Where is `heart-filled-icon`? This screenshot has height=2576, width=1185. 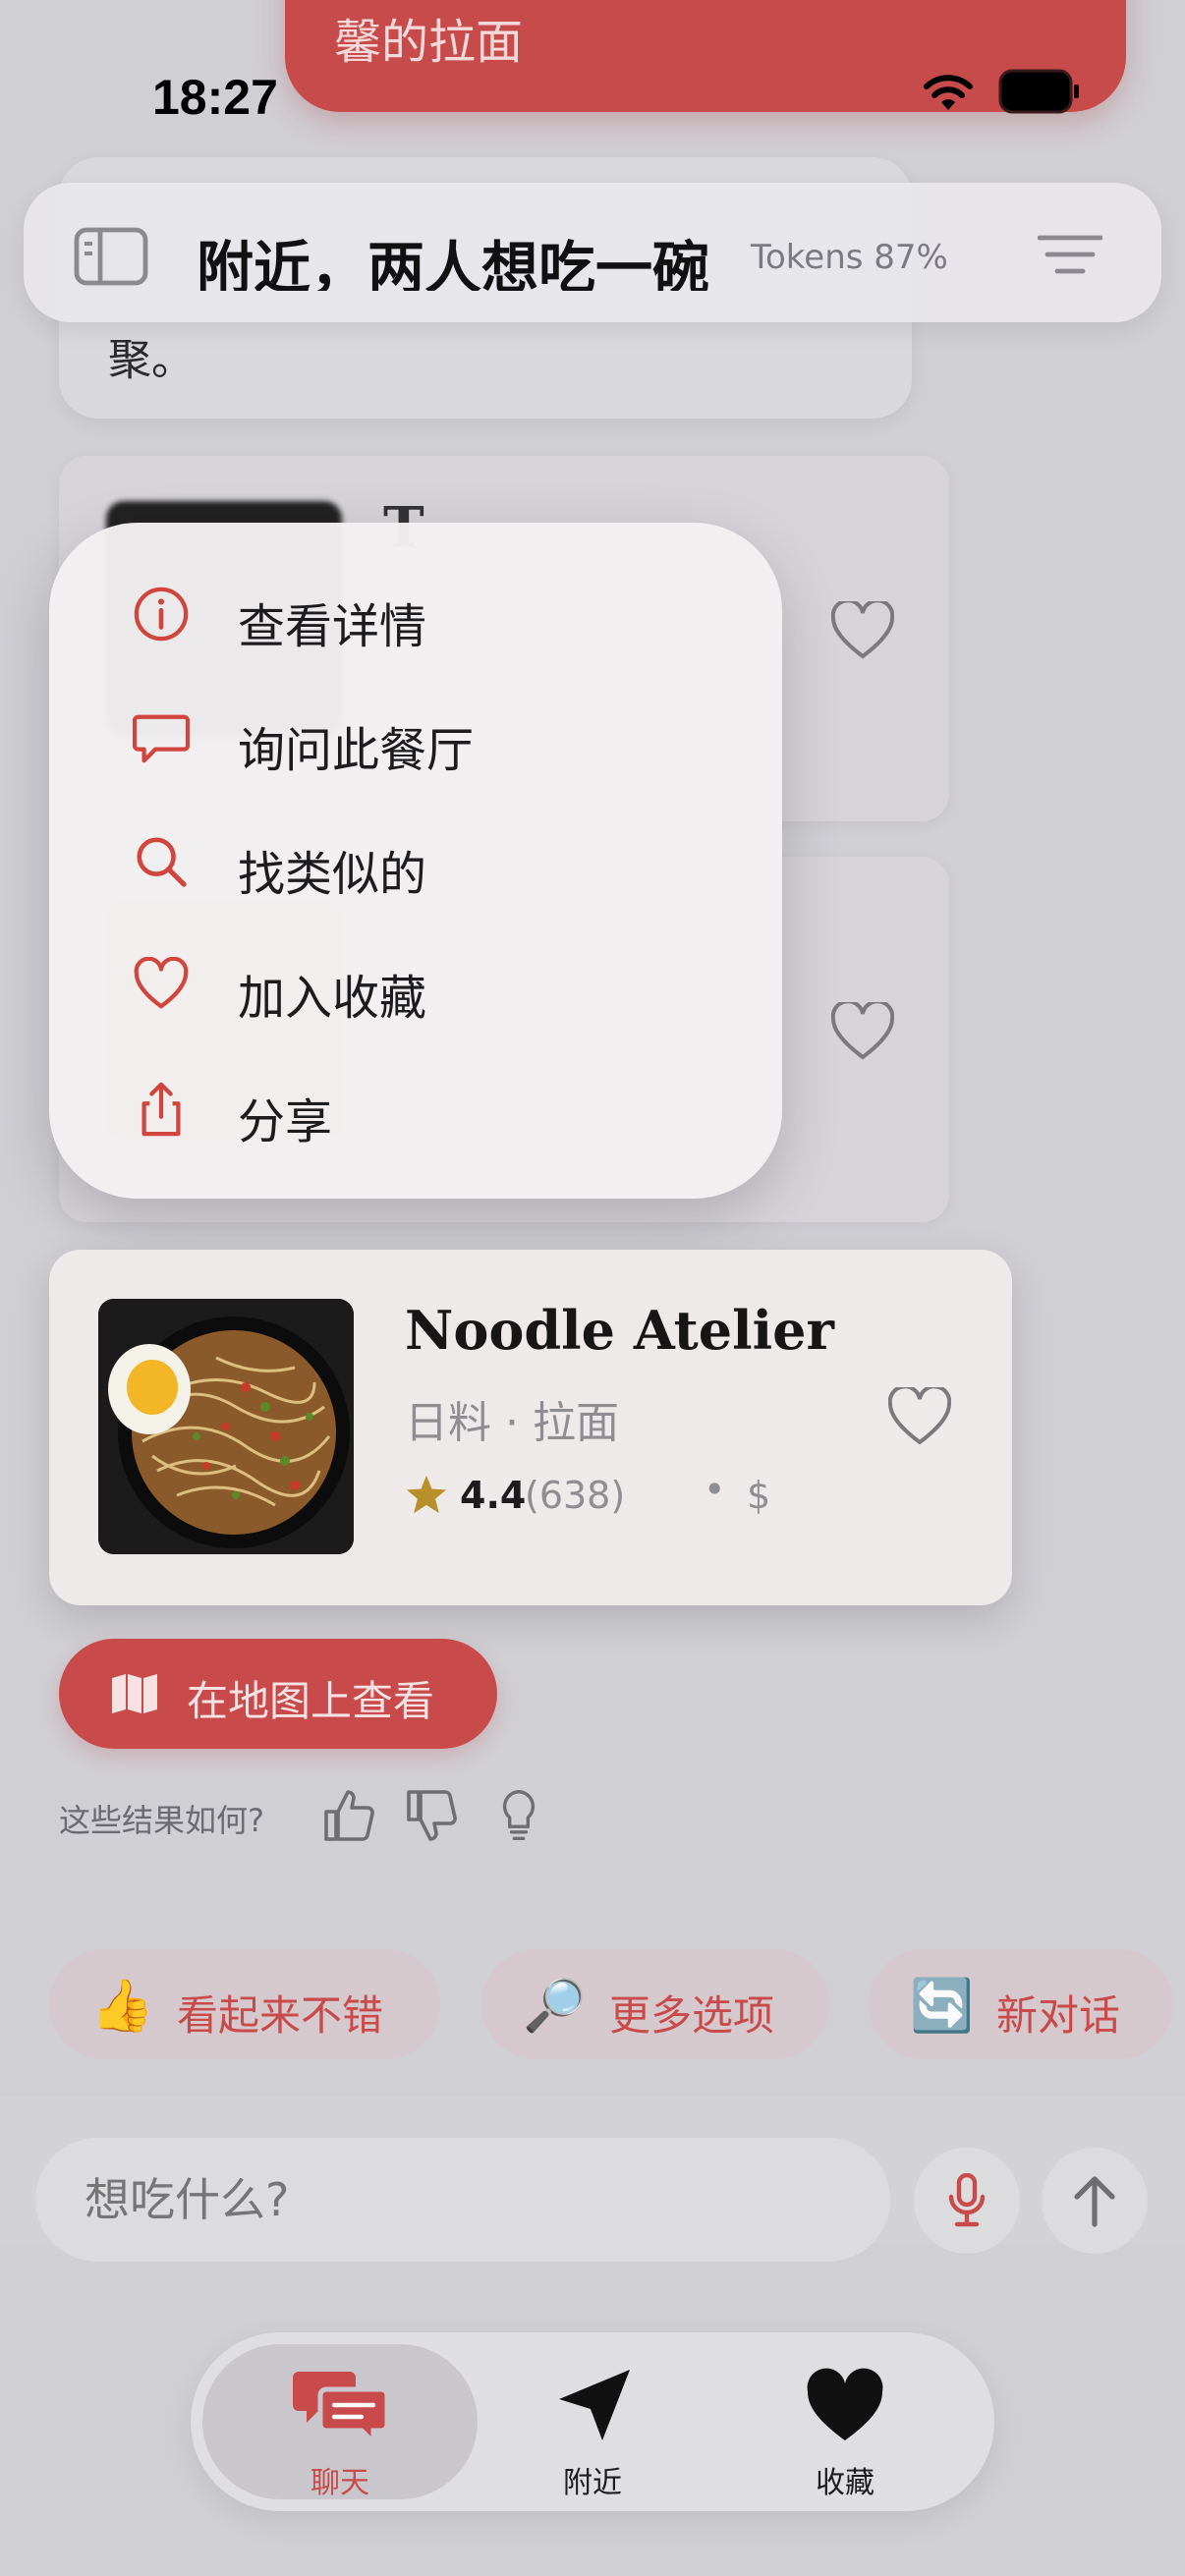 heart-filled-icon is located at coordinates (845, 2404).